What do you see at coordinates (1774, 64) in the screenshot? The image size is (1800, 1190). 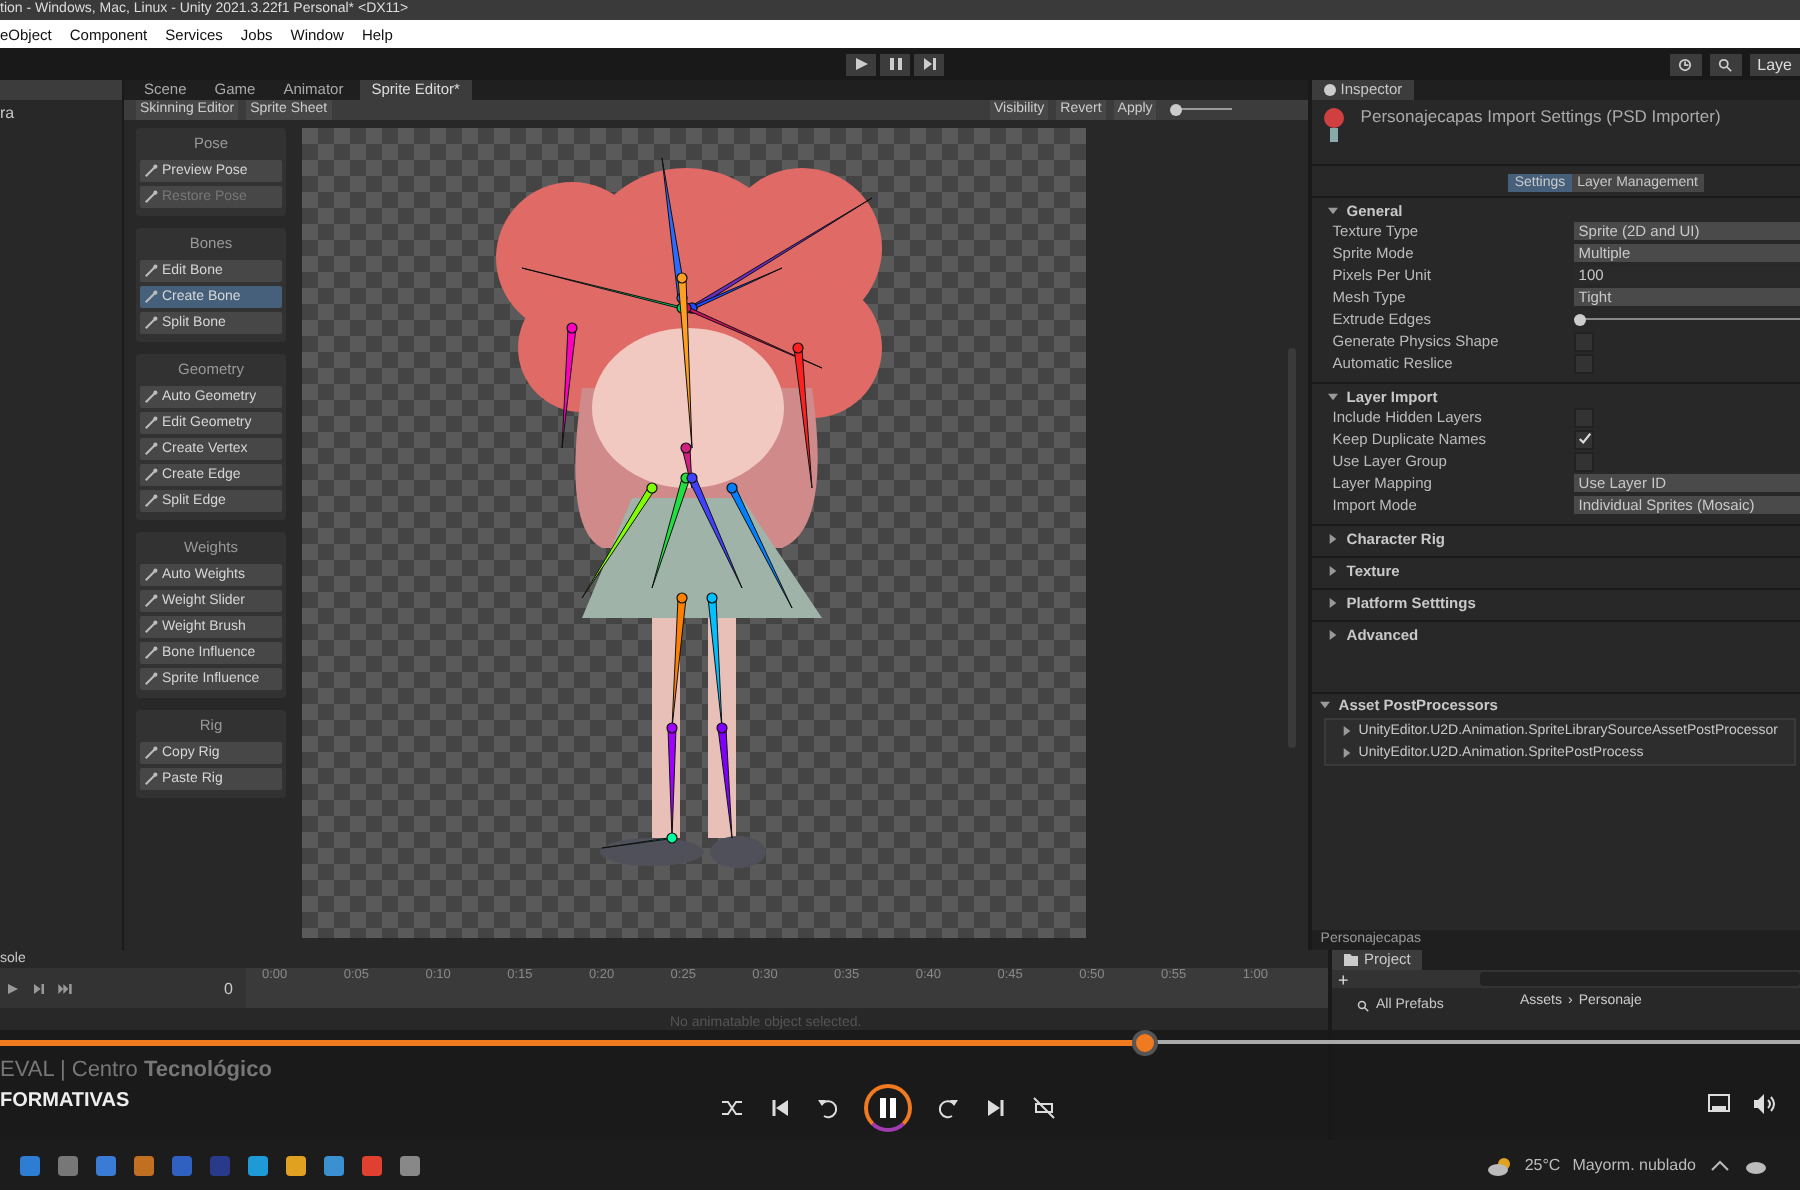 I see `layers-dropdown: Laye` at bounding box center [1774, 64].